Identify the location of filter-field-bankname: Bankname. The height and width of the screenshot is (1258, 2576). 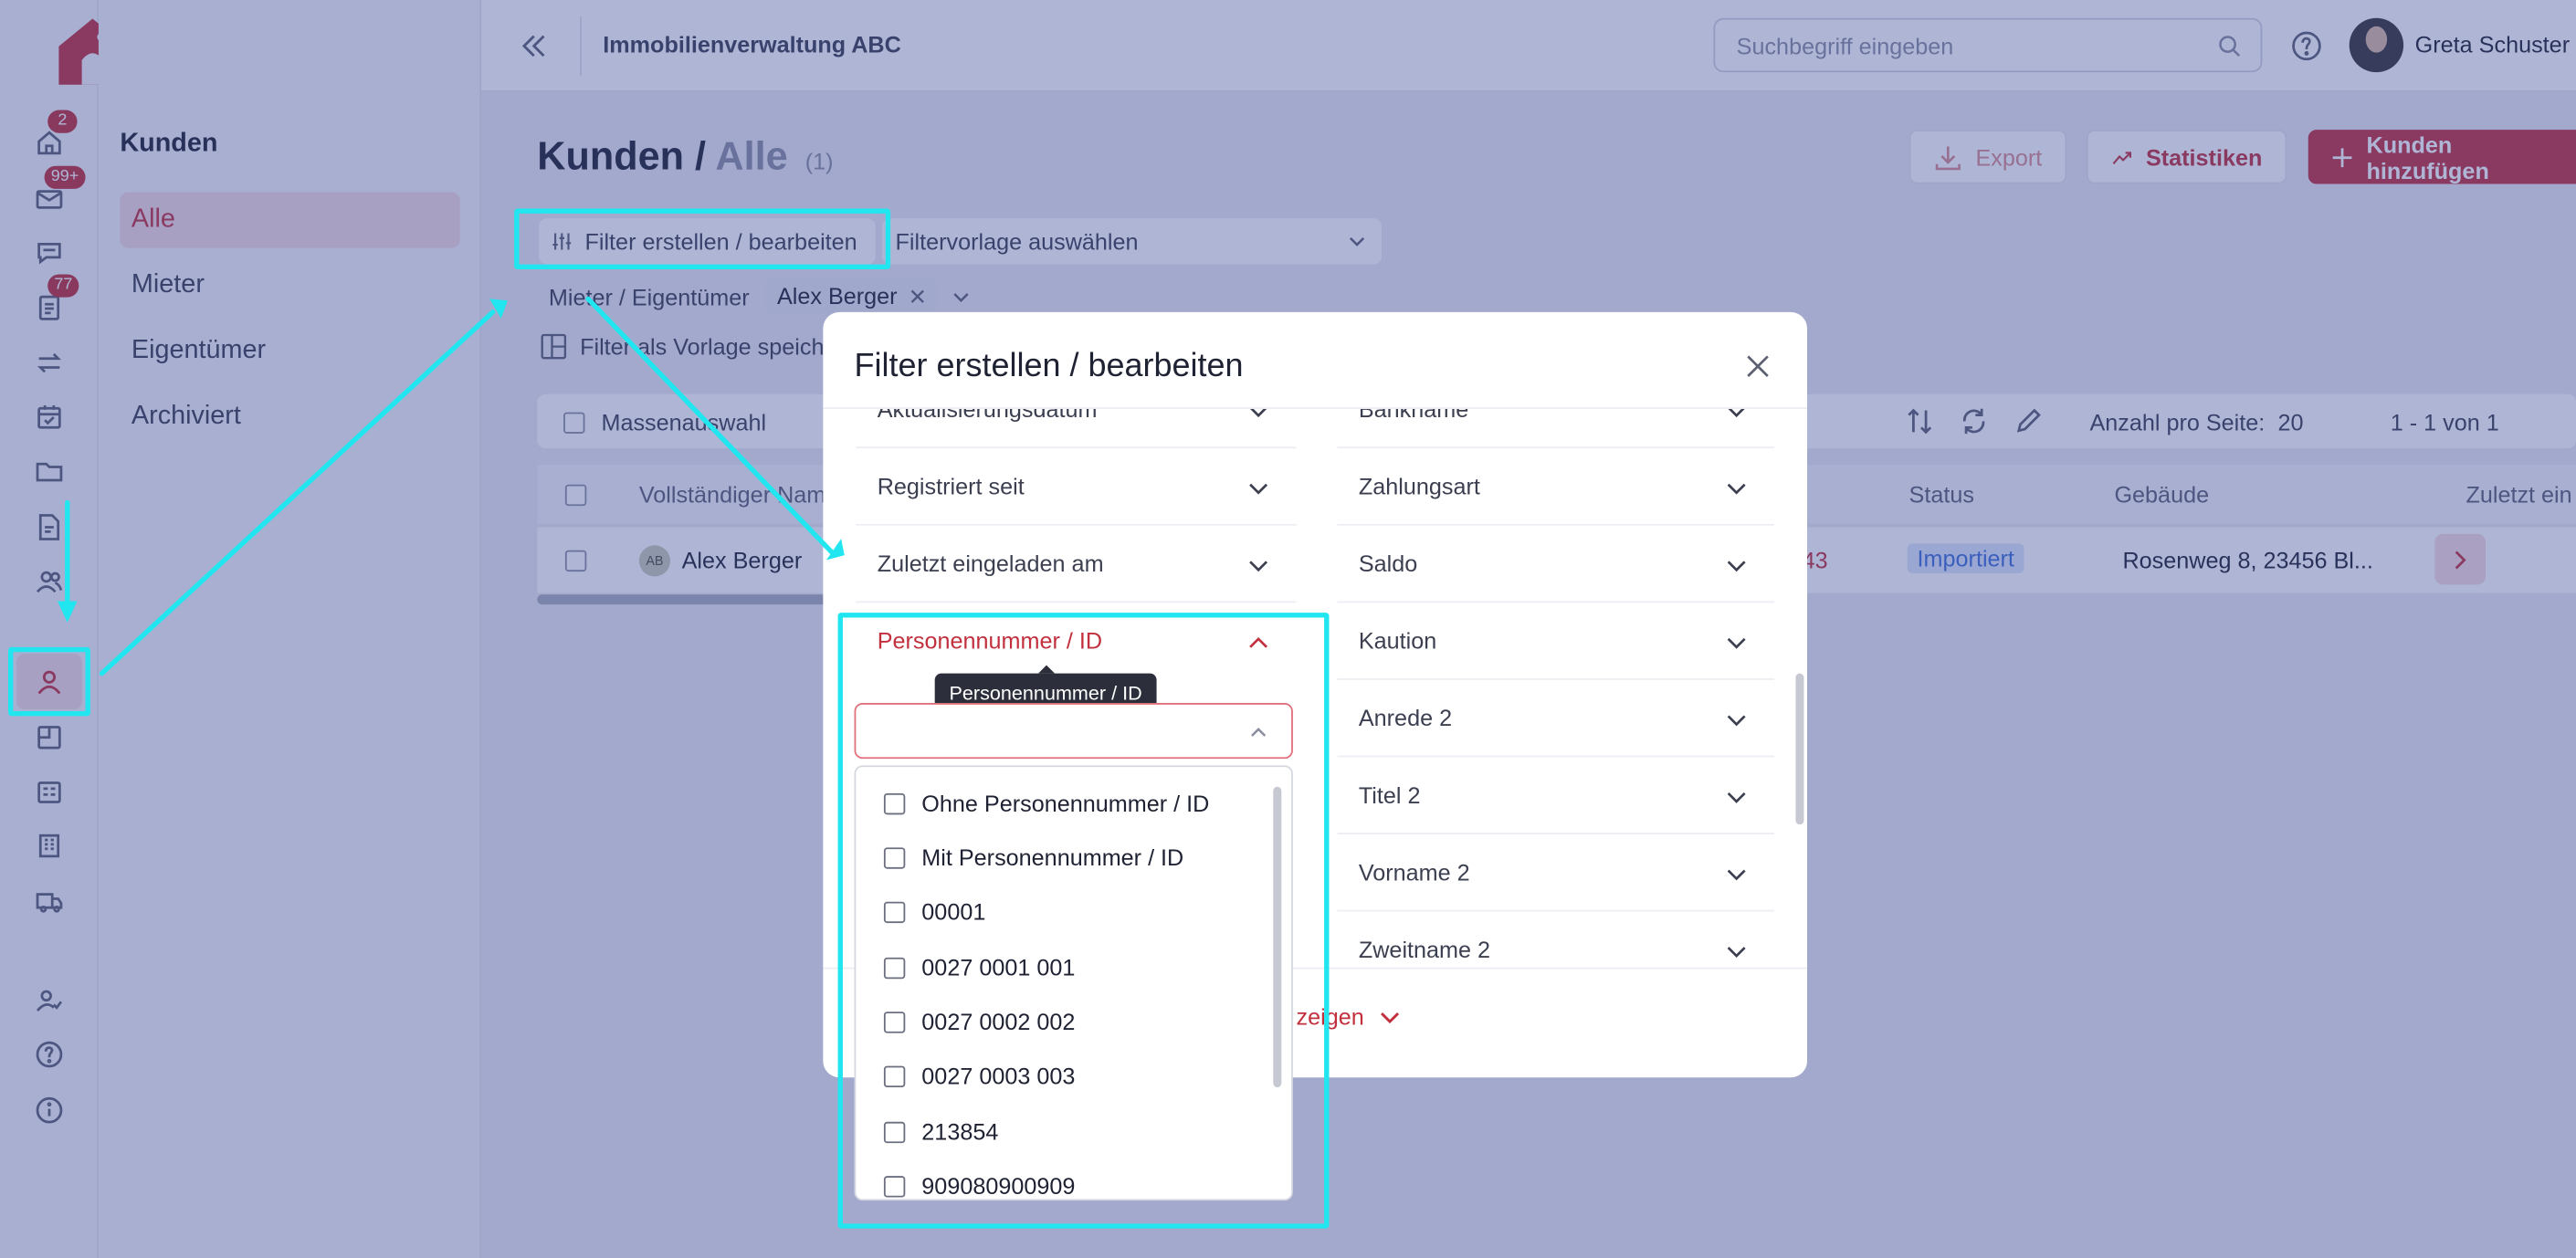
(1556, 428).